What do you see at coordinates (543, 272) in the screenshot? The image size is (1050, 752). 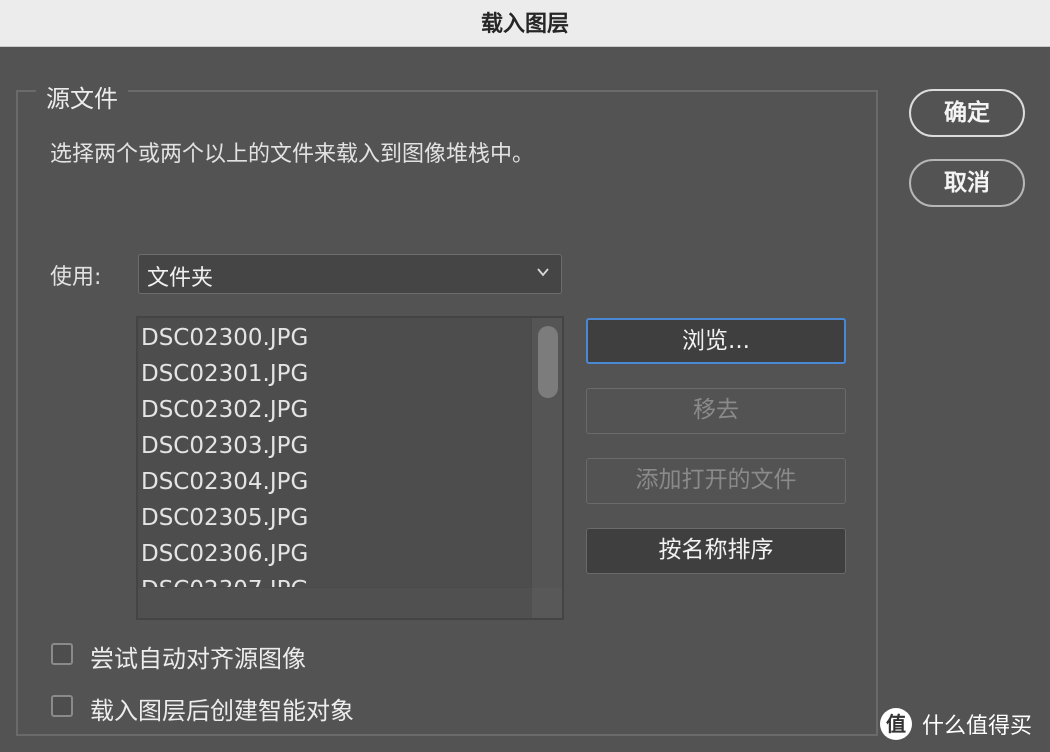 I see `chevron-down-icon` at bounding box center [543, 272].